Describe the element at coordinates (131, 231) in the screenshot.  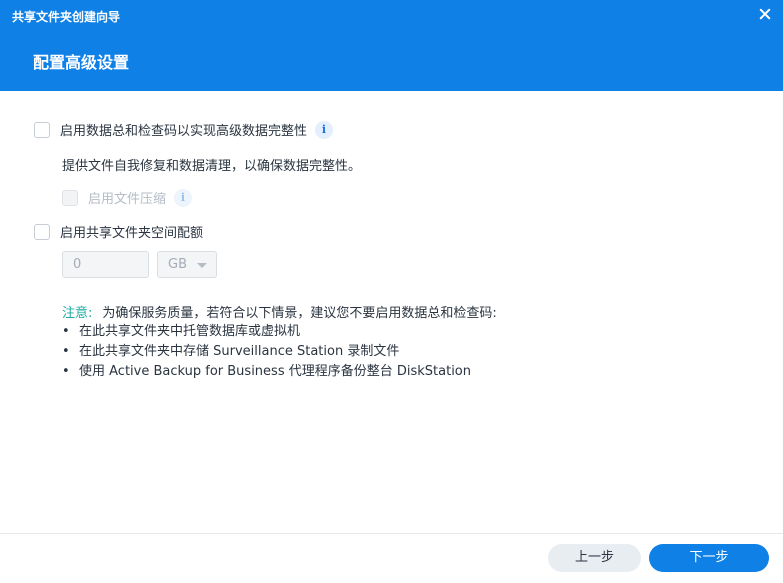
I see `quota-label: 启用共享文件夹空间配额` at that location.